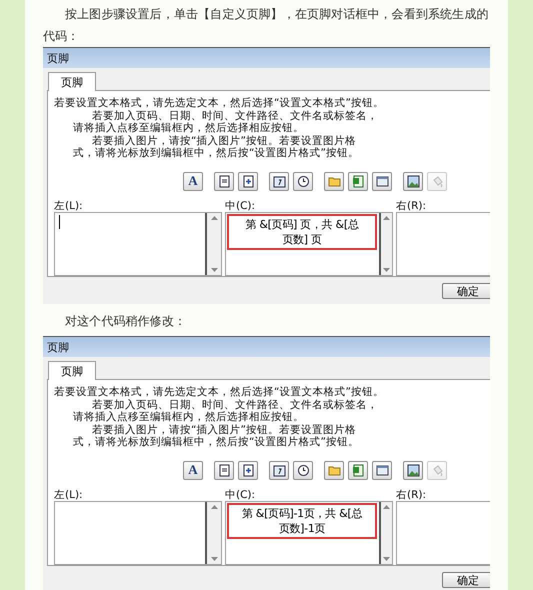 Image resolution: width=533 pixels, height=590 pixels. I want to click on field-value: 第 &[页码]-1页，共 &[总 页数]-1页, so click(302, 520).